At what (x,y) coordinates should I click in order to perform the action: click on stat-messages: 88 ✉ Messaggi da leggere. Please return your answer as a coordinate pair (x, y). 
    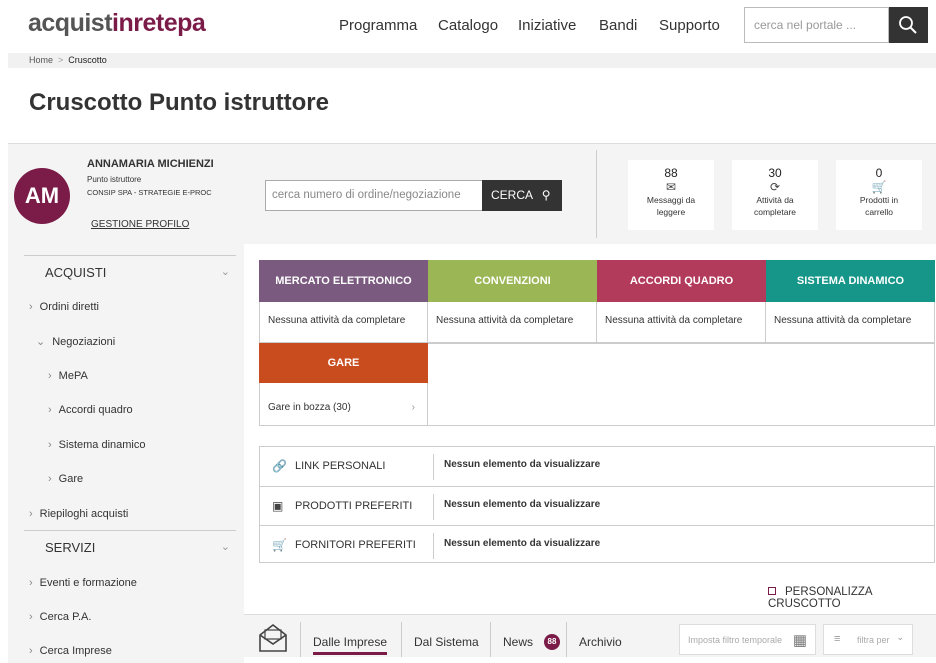
    Looking at the image, I should click on (671, 195).